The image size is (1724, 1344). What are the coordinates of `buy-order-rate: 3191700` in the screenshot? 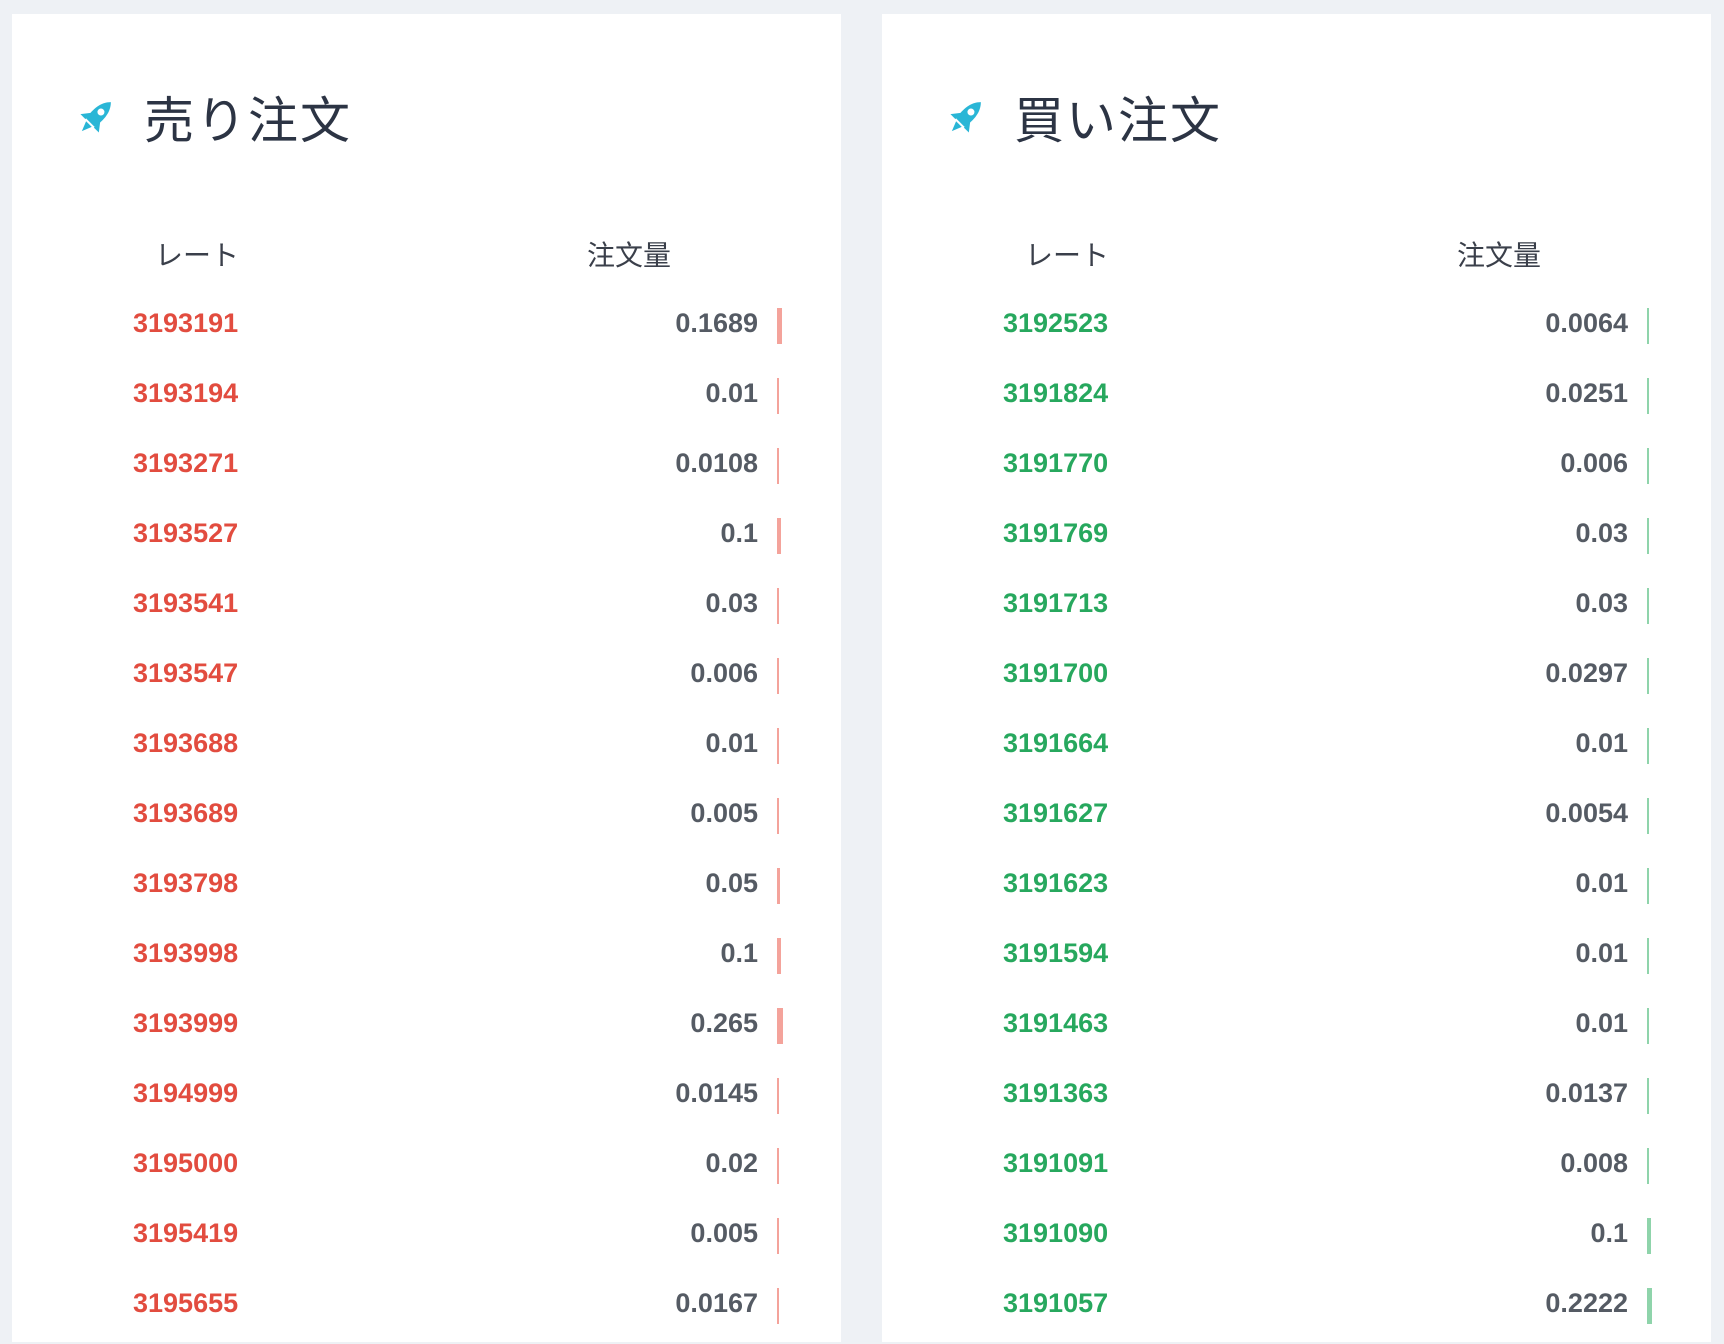 It's located at (1056, 673).